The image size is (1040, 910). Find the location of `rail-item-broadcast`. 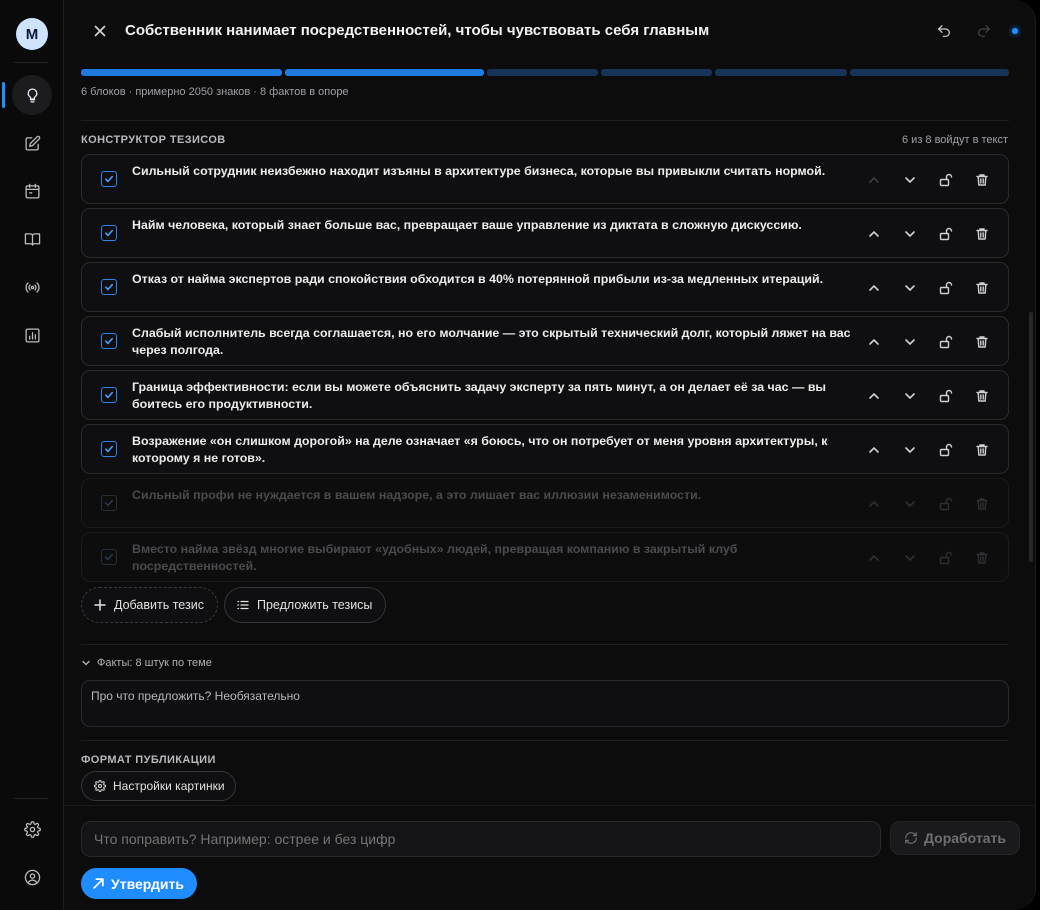

rail-item-broadcast is located at coordinates (32, 287).